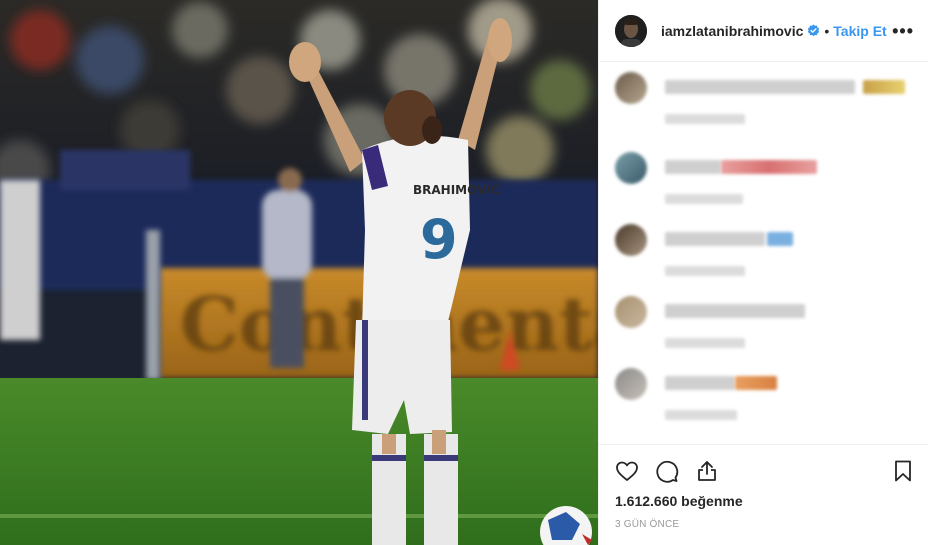  Describe the element at coordinates (763, 524) in the screenshot. I see `post-timestamp: 3 GÜN ÖNCE` at that location.